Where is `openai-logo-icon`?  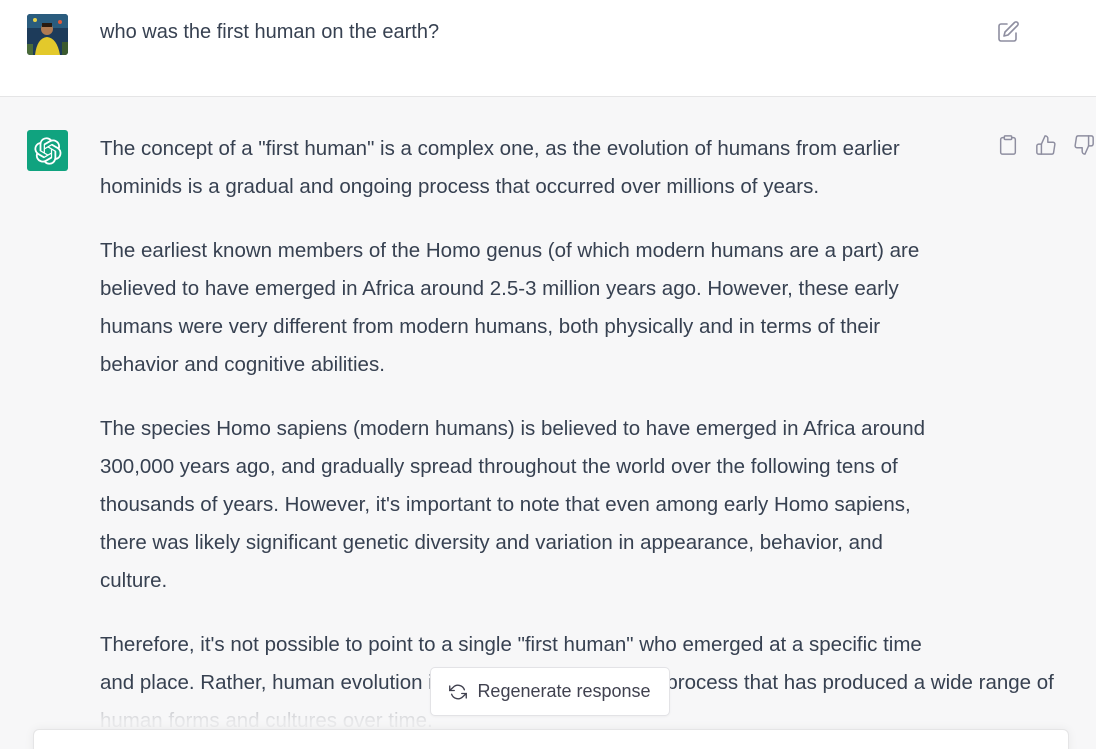 openai-logo-icon is located at coordinates (47, 150).